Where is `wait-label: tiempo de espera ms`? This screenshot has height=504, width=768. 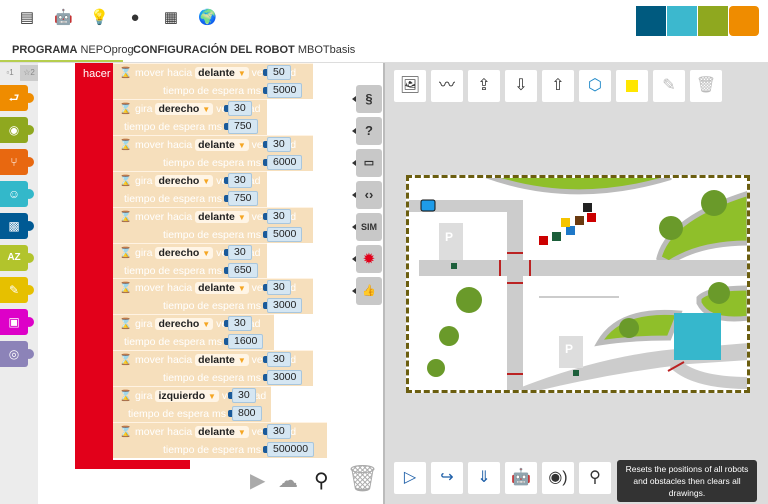 wait-label: tiempo de espera ms is located at coordinates (211, 450).